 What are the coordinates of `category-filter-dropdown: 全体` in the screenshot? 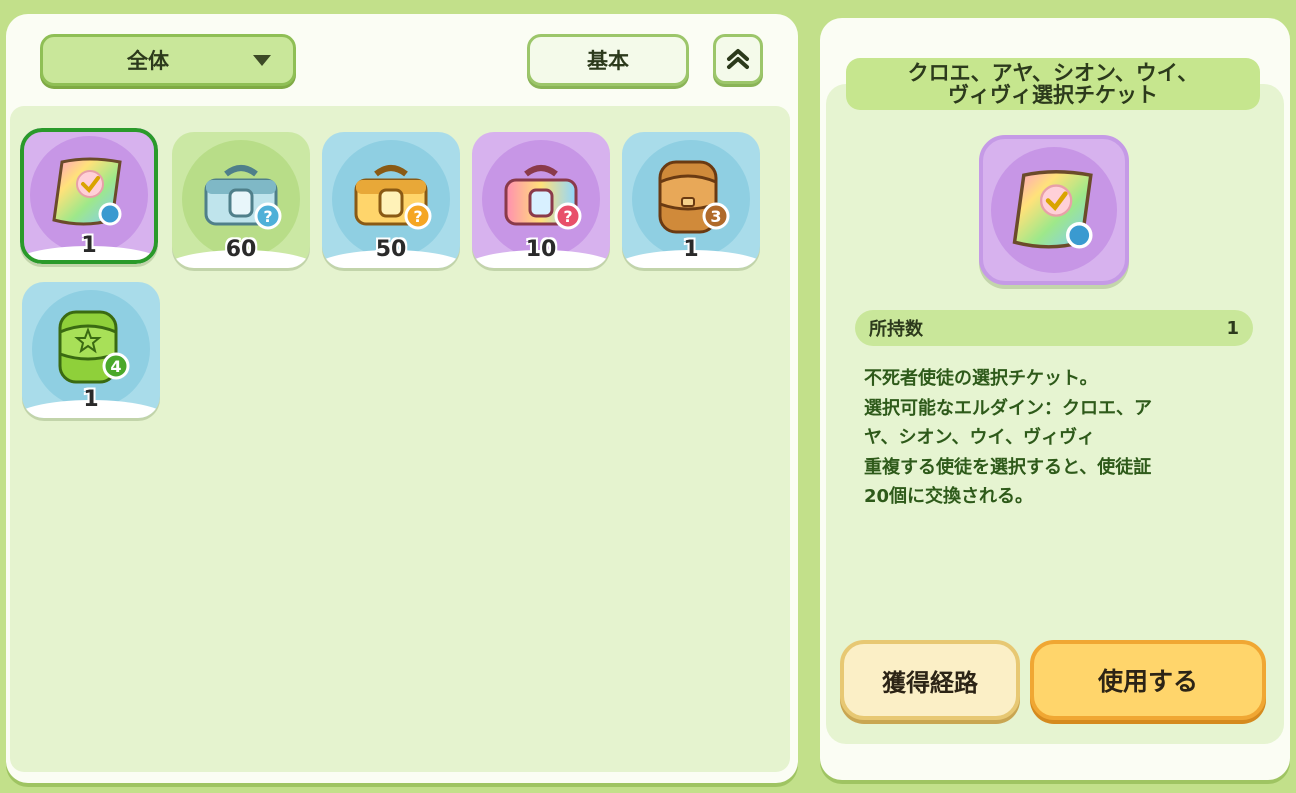 It's located at (168, 60).